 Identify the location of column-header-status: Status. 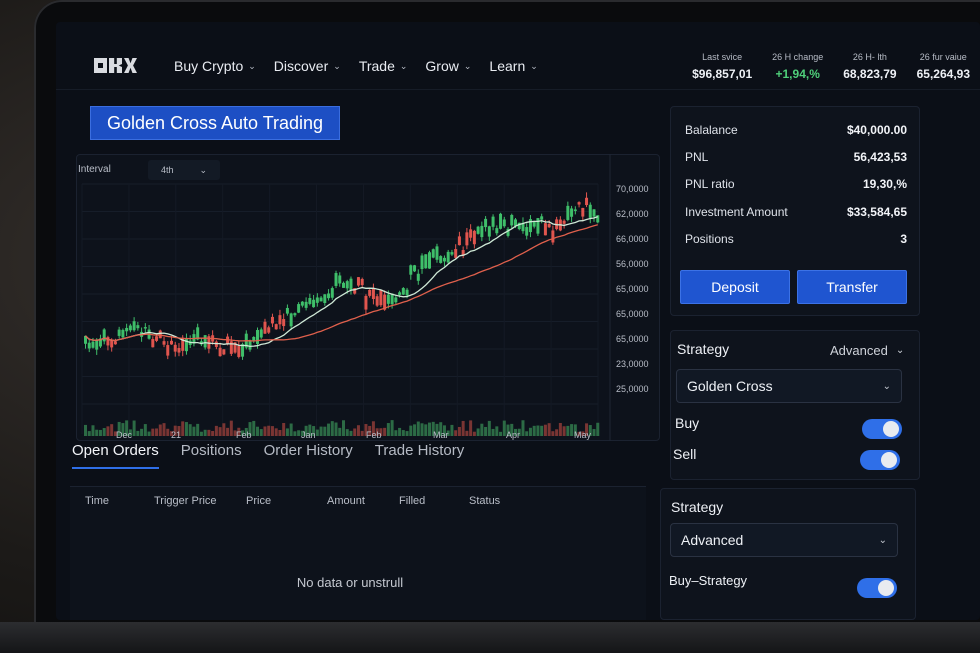
(484, 501).